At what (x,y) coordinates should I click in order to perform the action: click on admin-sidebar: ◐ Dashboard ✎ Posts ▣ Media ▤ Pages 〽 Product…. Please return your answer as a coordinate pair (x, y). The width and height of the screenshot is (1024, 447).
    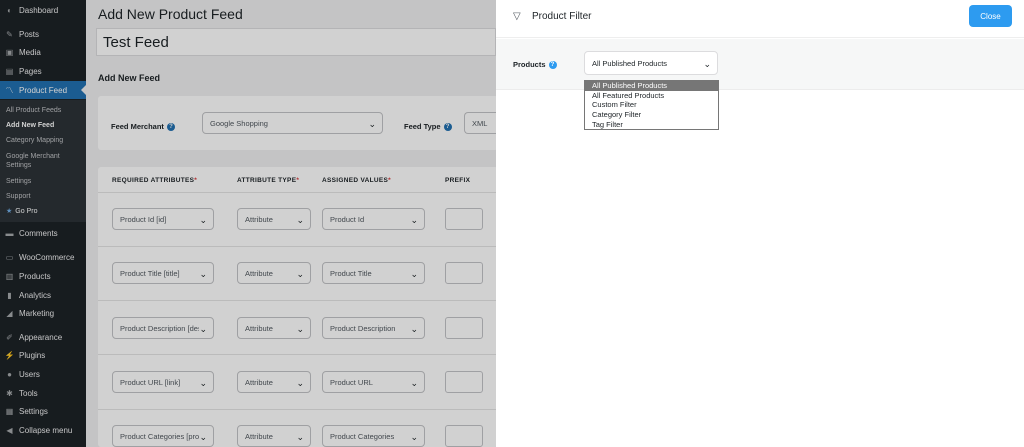
    Looking at the image, I should click on (43, 223).